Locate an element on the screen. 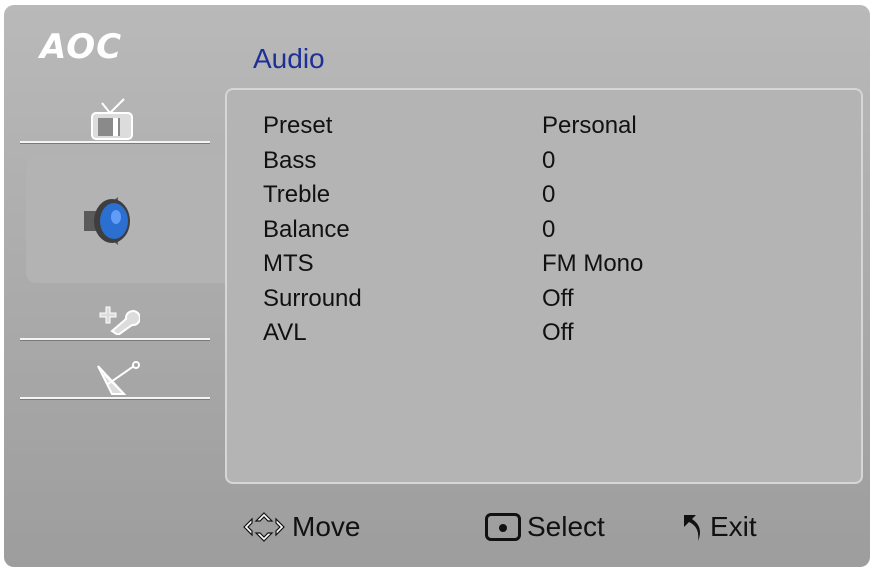 This screenshot has width=873, height=572. speaker-icon is located at coordinates (107, 221).